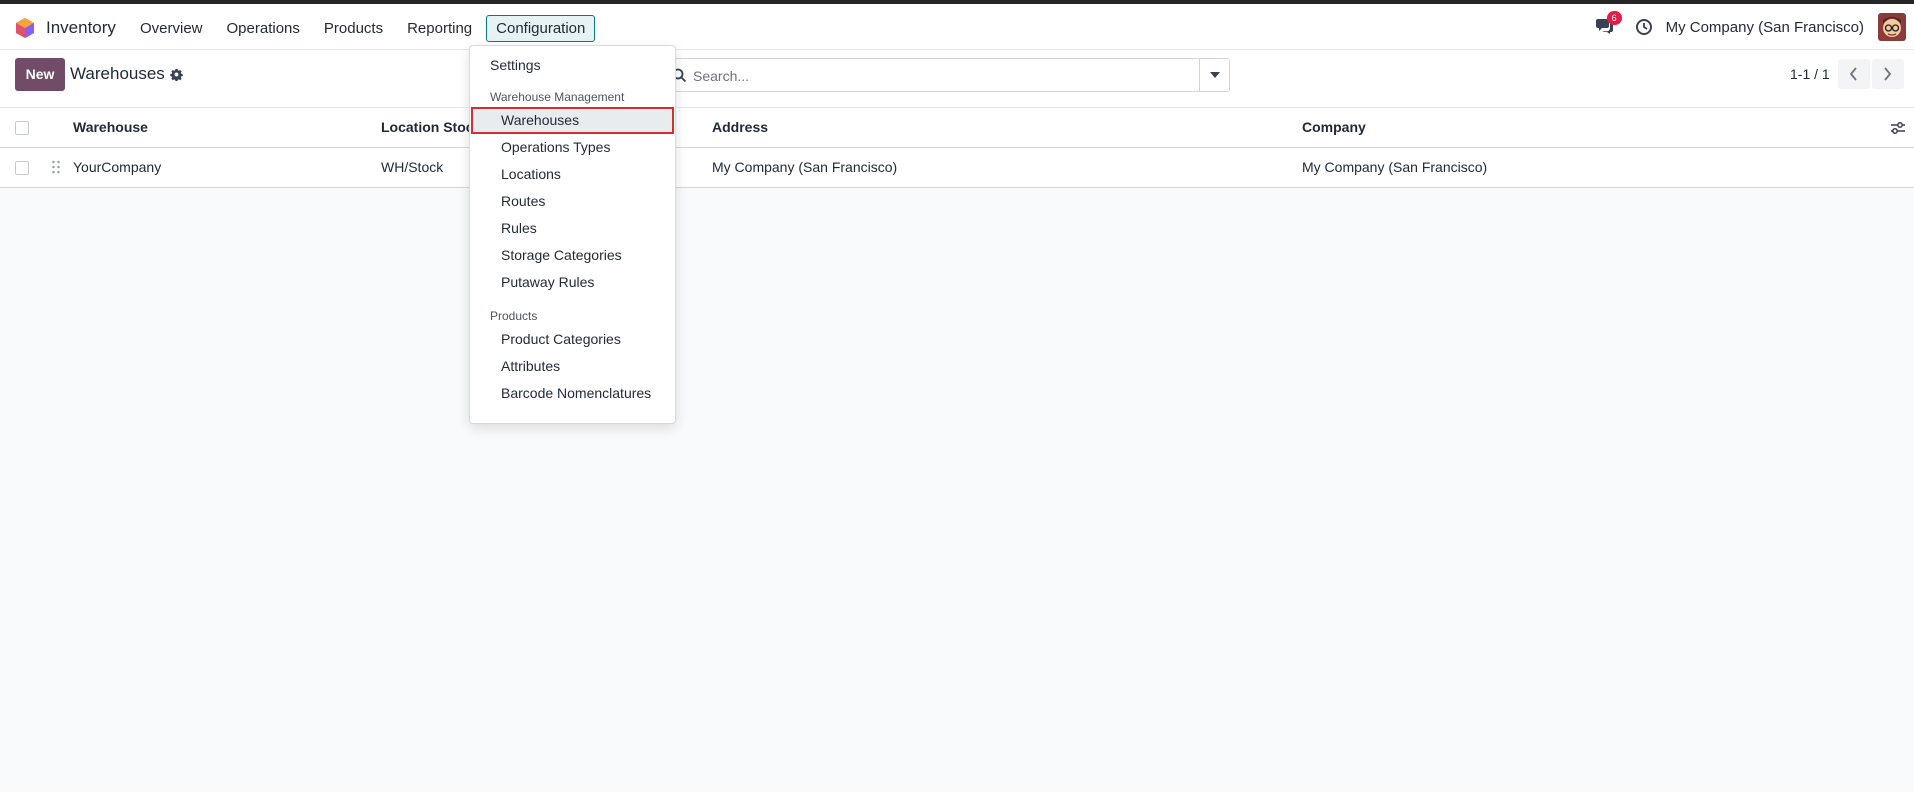 This screenshot has width=1914, height=792. Describe the element at coordinates (22, 128) in the screenshot. I see `select-all-checkbox` at that location.